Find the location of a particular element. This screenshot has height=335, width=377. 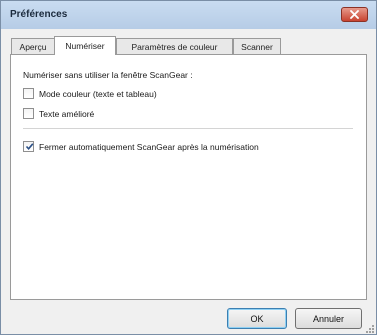

option-label: Mode couleur (texte et tableau) is located at coordinates (98, 93).